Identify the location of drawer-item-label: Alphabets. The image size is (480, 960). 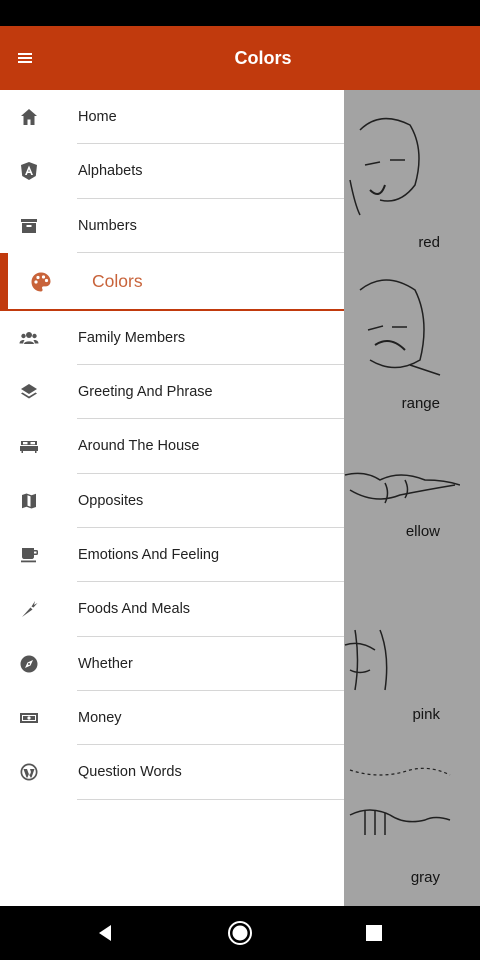
(110, 171).